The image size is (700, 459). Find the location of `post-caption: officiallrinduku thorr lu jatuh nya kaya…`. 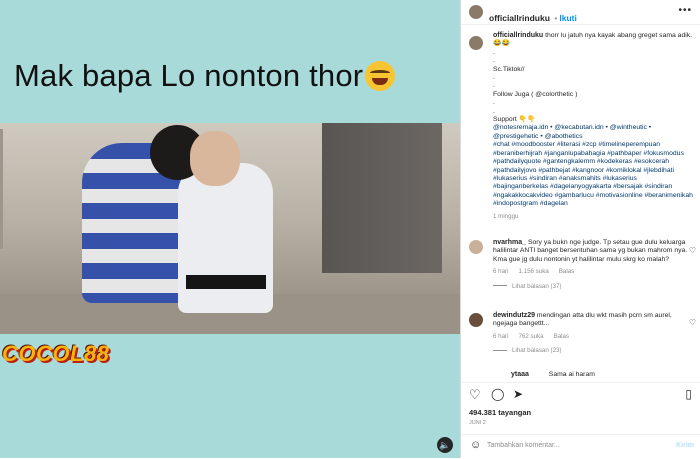

post-caption: officiallrinduku thorr lu jatuh nya kaya… is located at coordinates (593, 126).